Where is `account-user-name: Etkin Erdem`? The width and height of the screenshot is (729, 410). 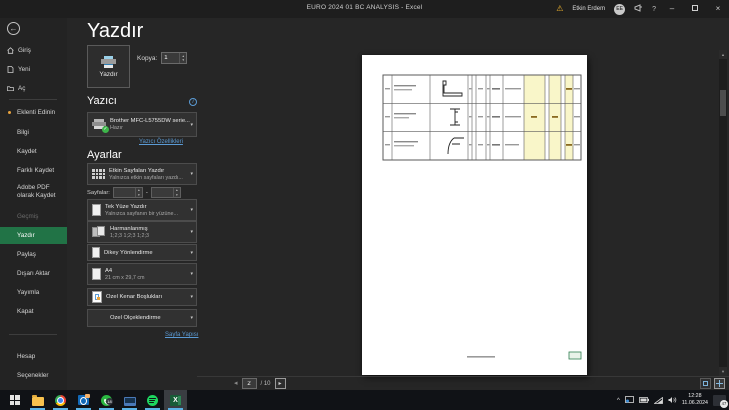 account-user-name: Etkin Erdem is located at coordinates (588, 9).